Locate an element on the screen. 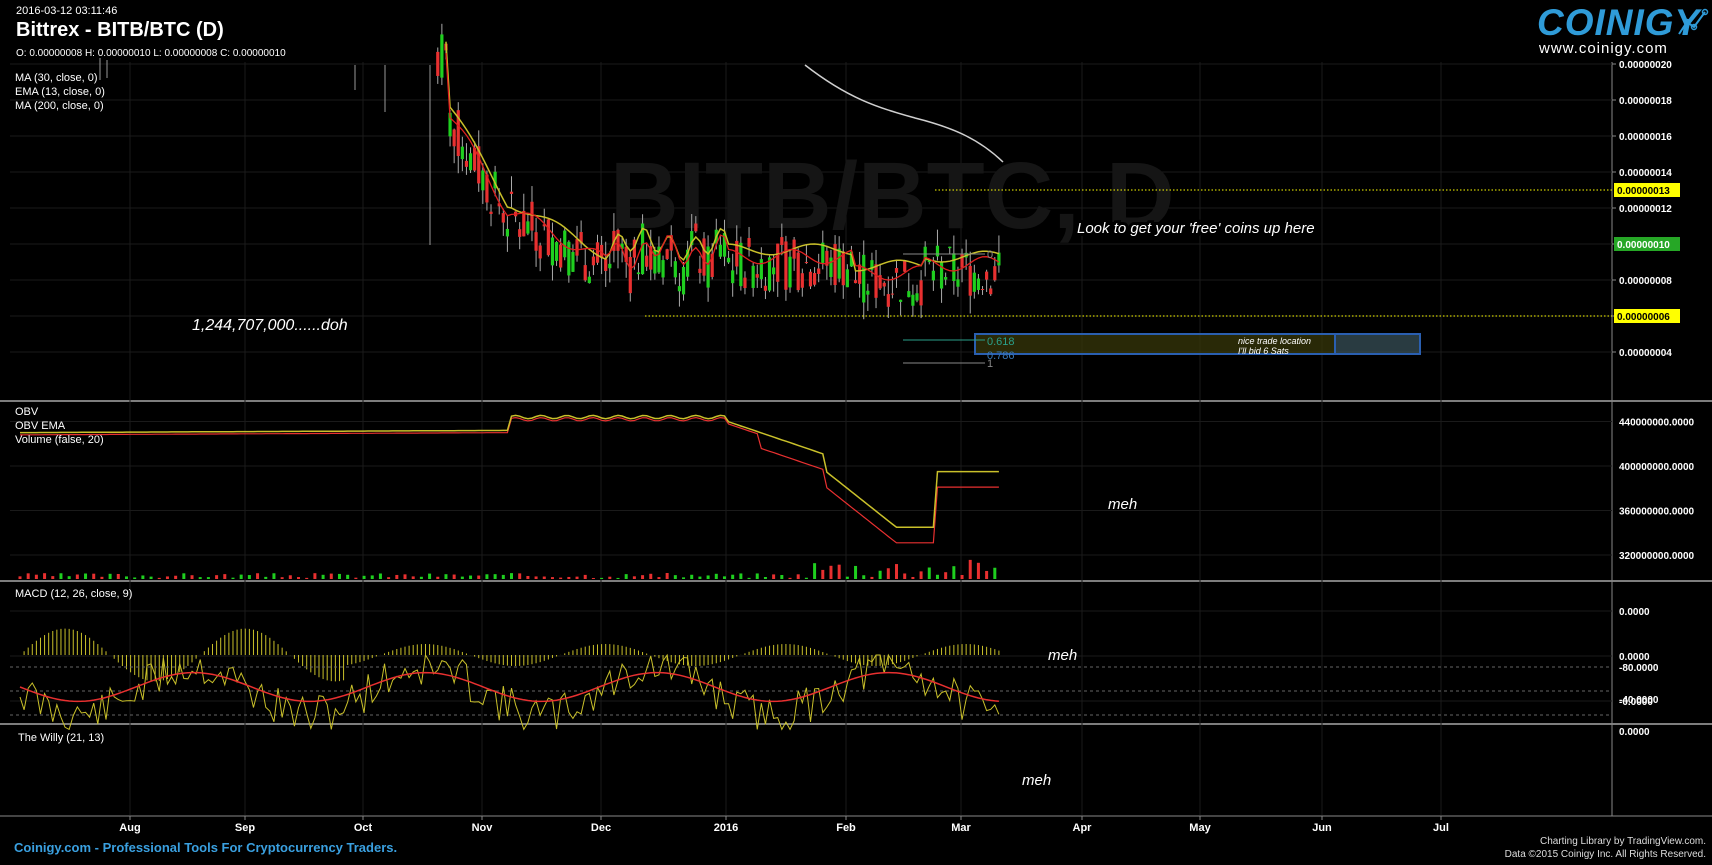 Image resolution: width=1712 pixels, height=865 pixels. x-tick-label: Feb is located at coordinates (846, 828).